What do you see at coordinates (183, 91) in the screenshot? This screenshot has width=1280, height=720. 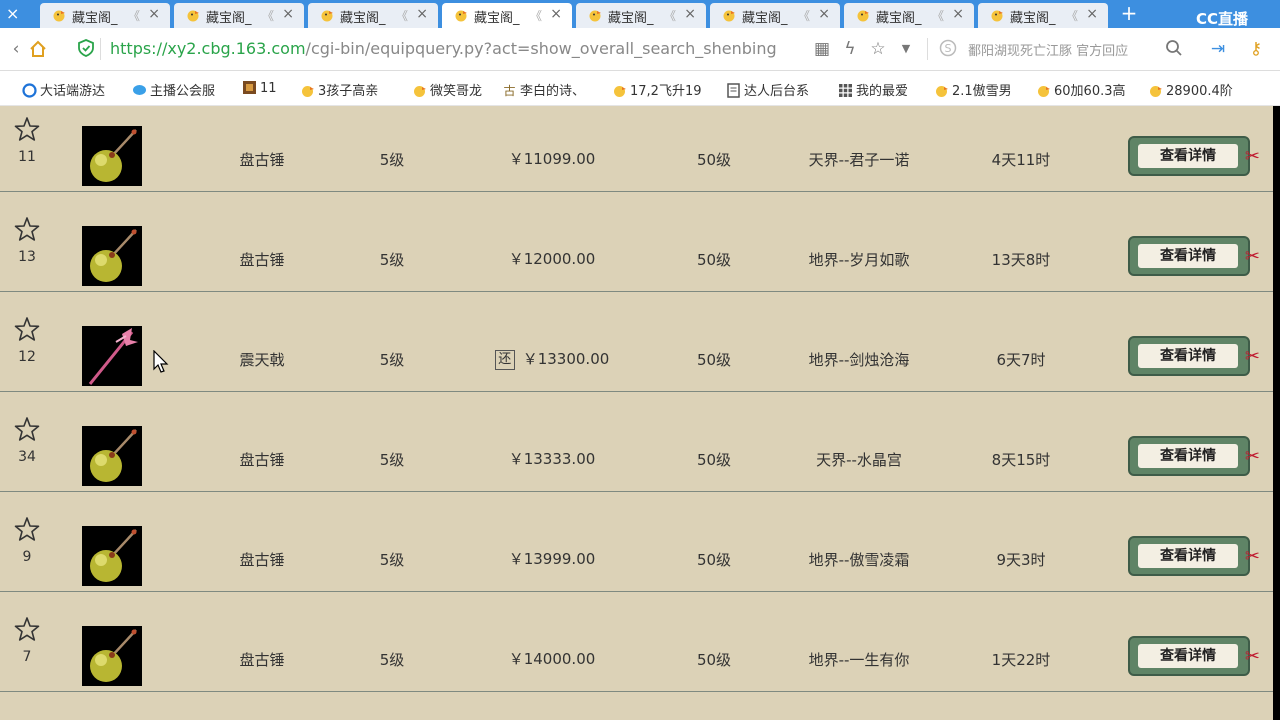 I see `bookmark-label: 主播公会服` at bounding box center [183, 91].